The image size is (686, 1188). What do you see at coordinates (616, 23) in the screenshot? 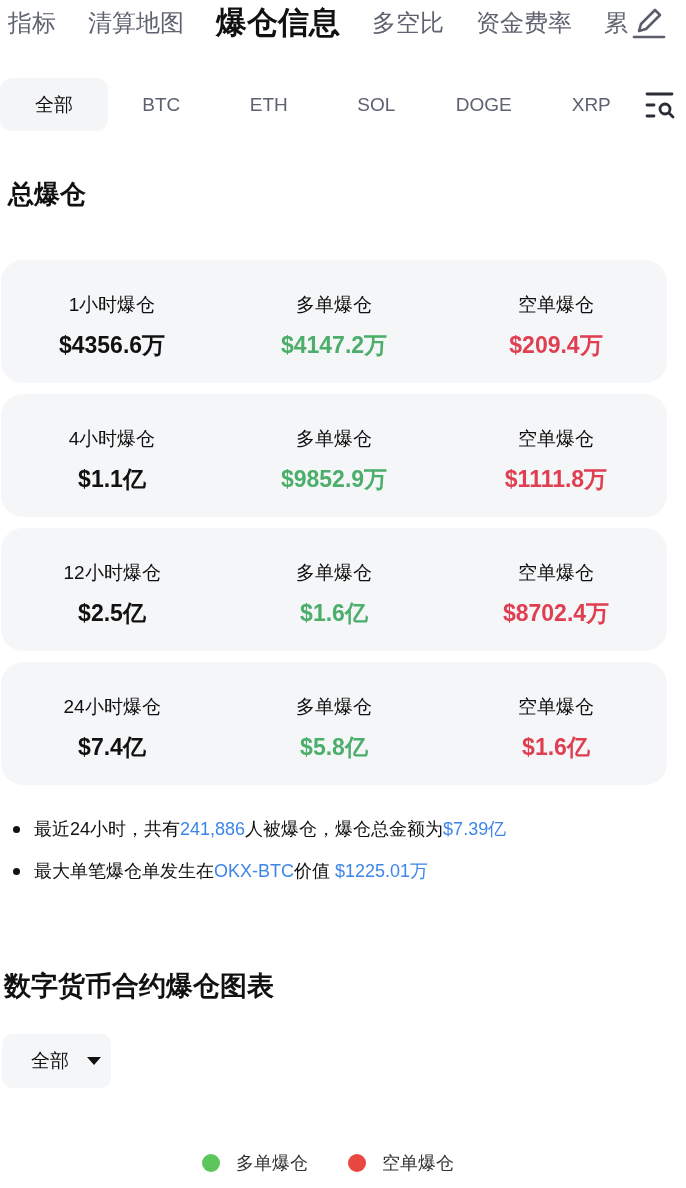
I see `nav-tab: 累` at bounding box center [616, 23].